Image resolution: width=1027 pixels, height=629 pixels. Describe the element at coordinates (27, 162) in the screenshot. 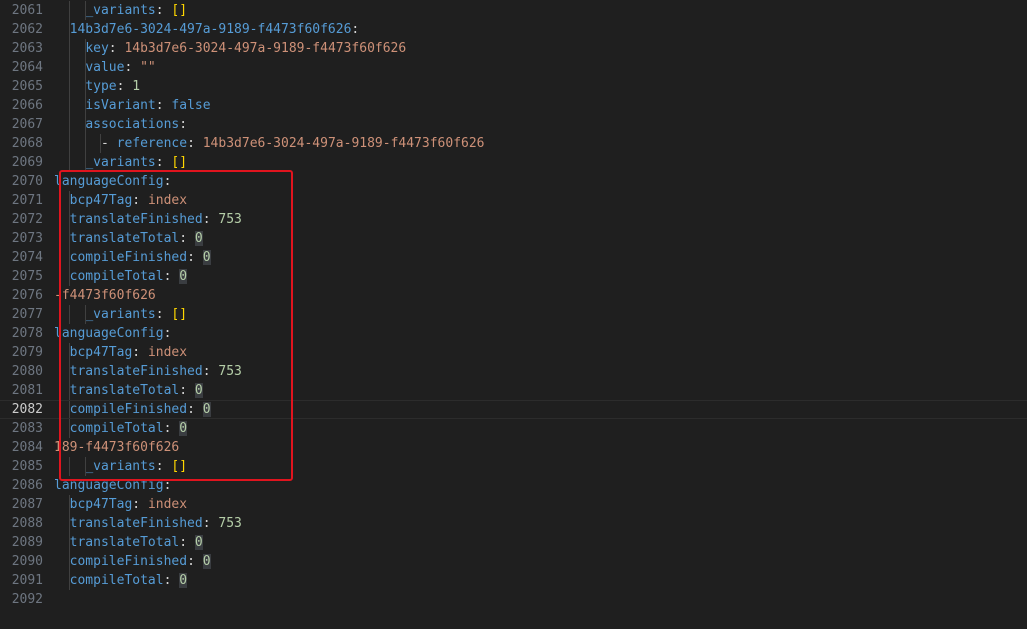

I see `line-number: 2069` at that location.